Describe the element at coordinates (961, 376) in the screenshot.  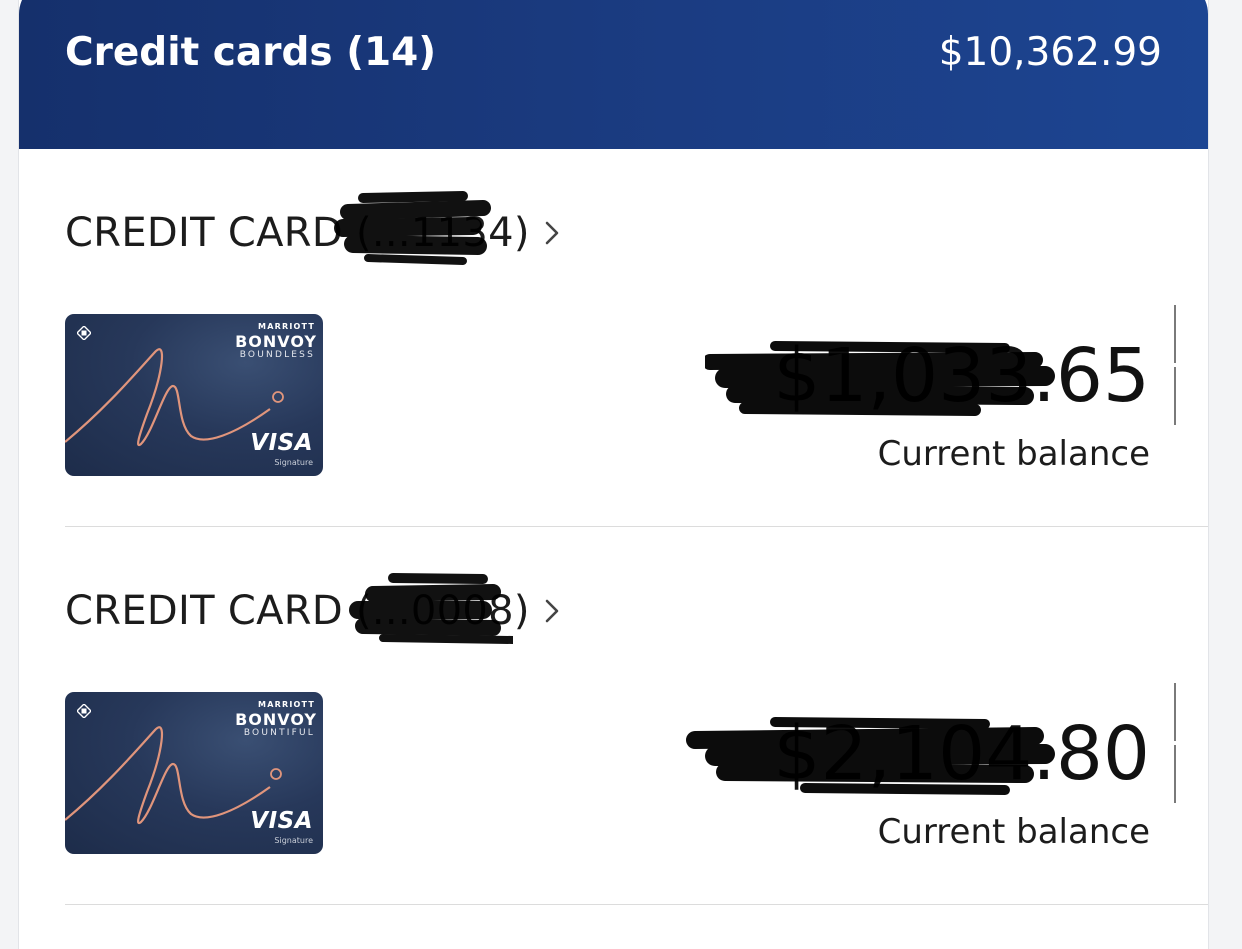
I see `current-balance-amount: $1,033.65` at that location.